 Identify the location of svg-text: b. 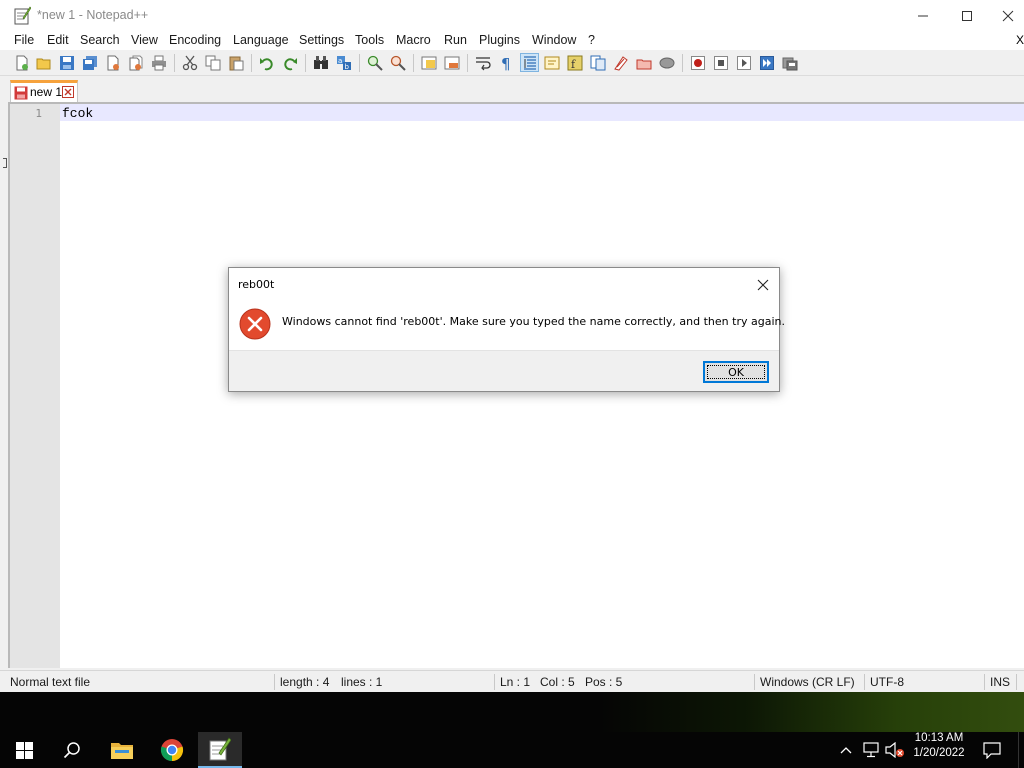
(346, 67).